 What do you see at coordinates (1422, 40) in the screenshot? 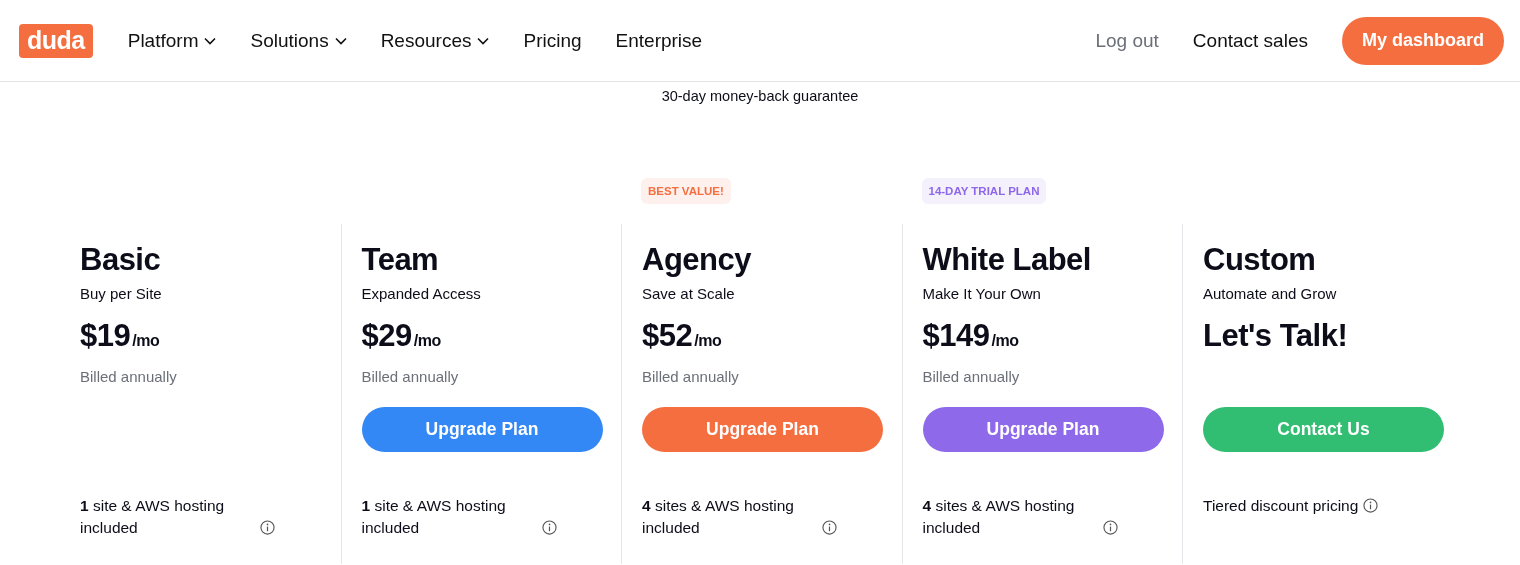
I see `dashboard-button: My dashboard` at bounding box center [1422, 40].